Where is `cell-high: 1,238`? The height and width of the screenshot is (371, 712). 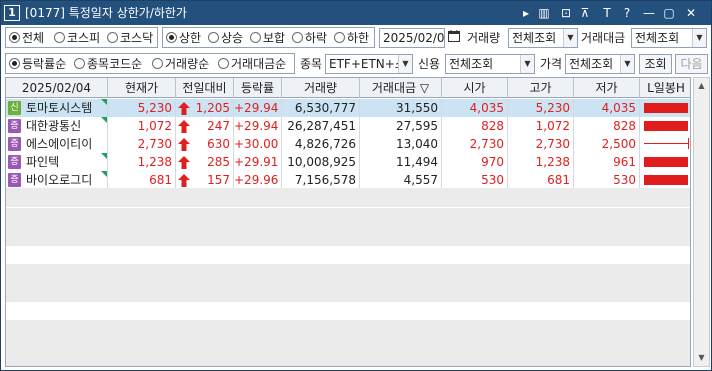 cell-high: 1,238 is located at coordinates (541, 162).